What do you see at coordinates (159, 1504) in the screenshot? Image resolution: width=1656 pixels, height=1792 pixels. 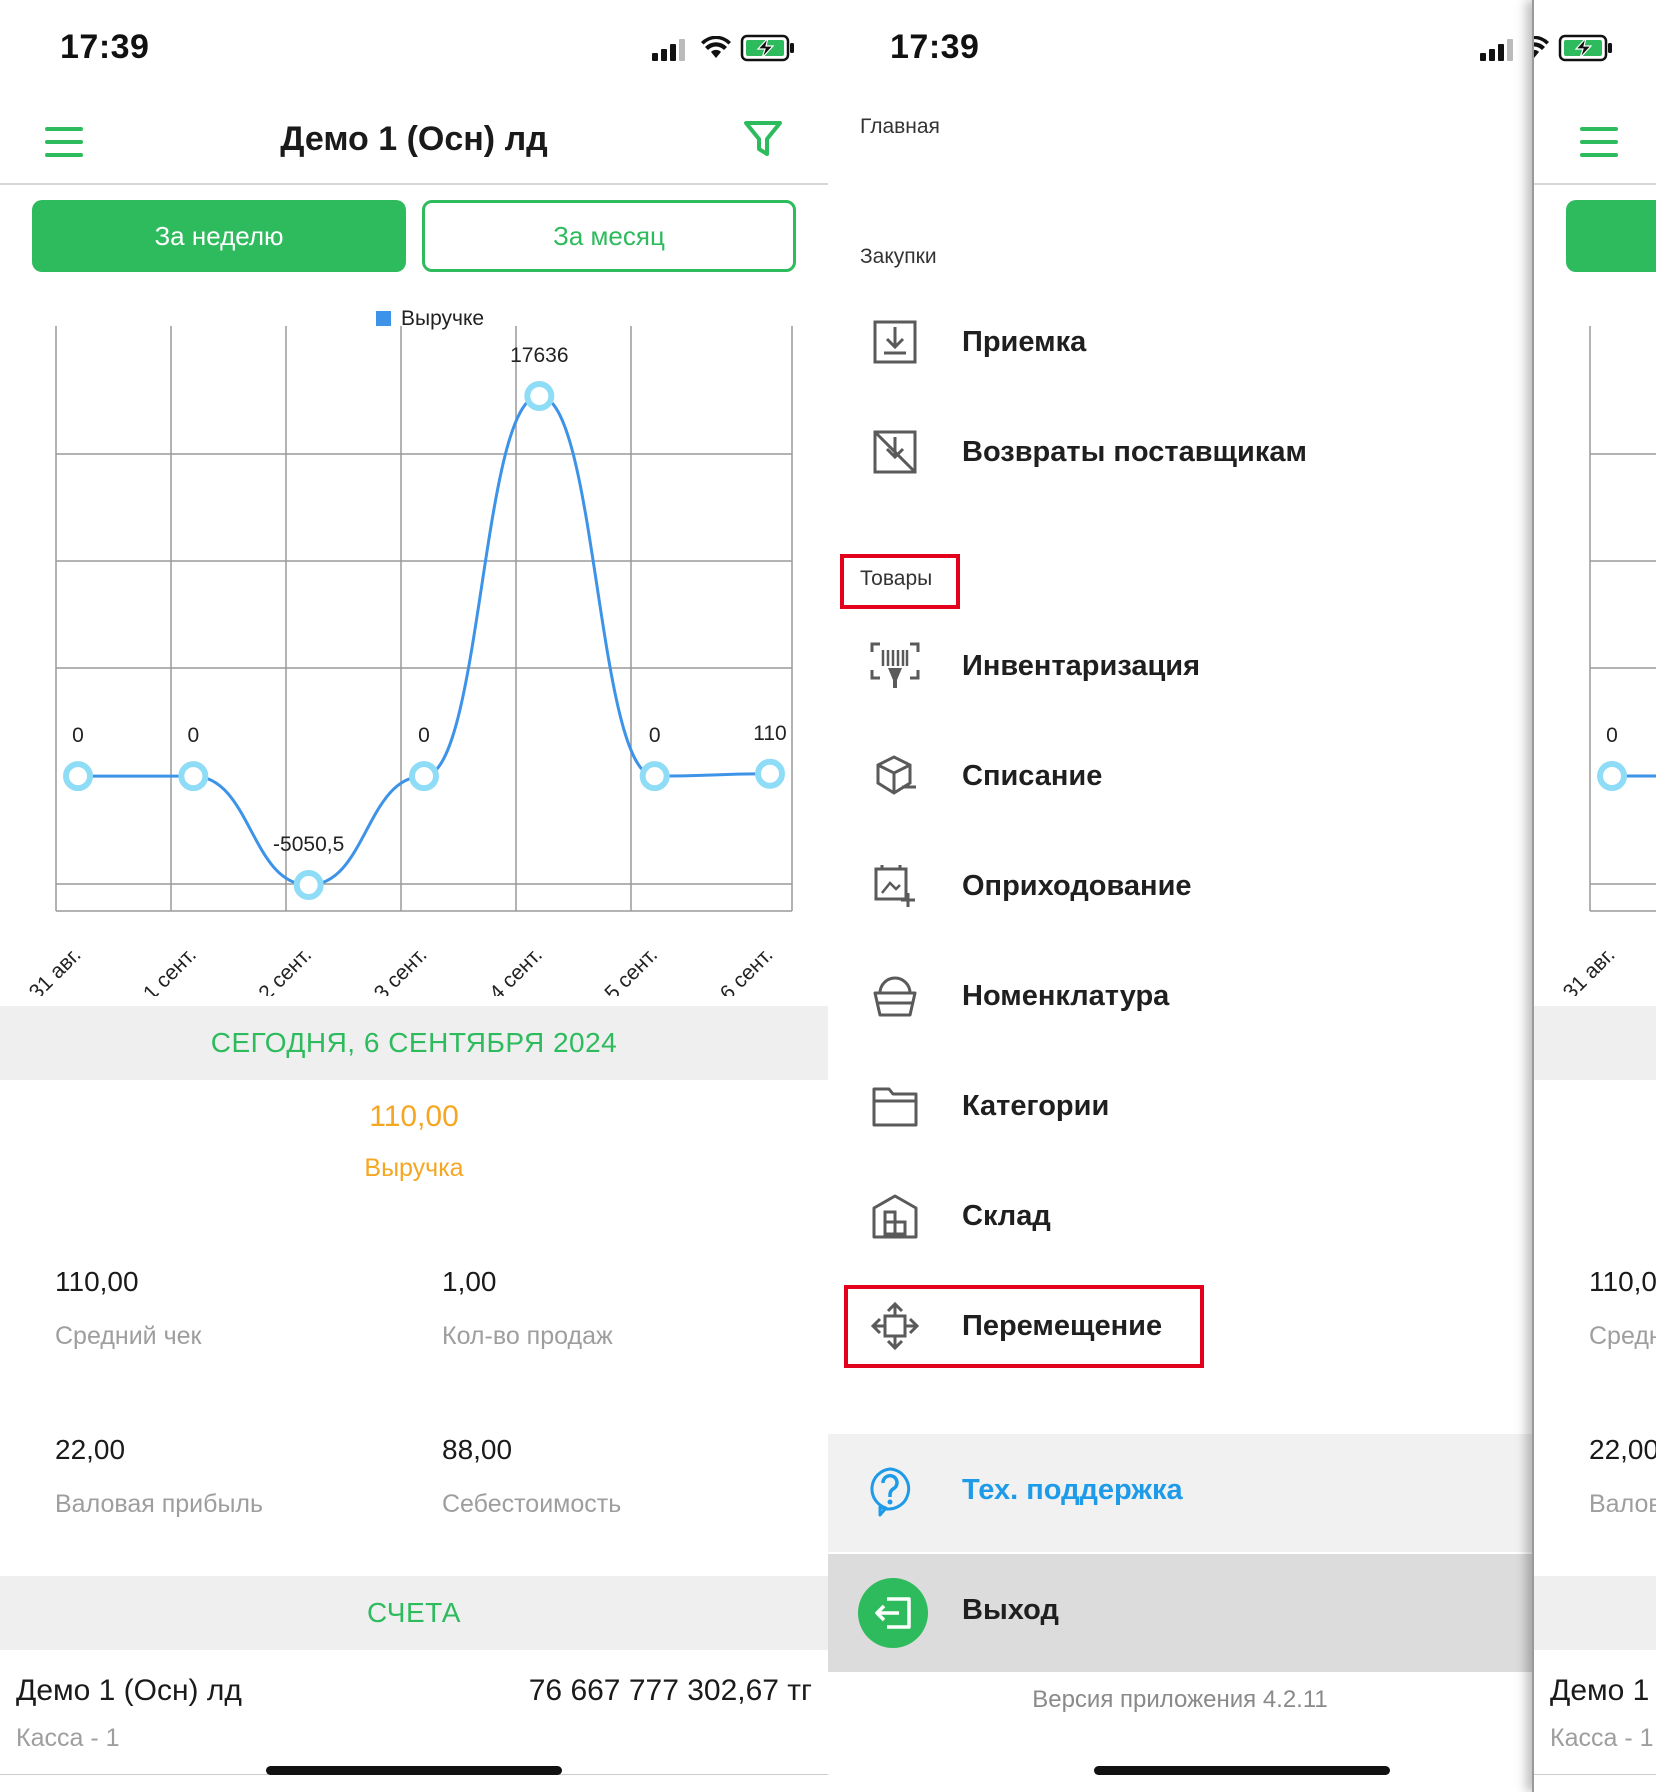 I see `gross-profit-label: Валовая прибыль` at bounding box center [159, 1504].